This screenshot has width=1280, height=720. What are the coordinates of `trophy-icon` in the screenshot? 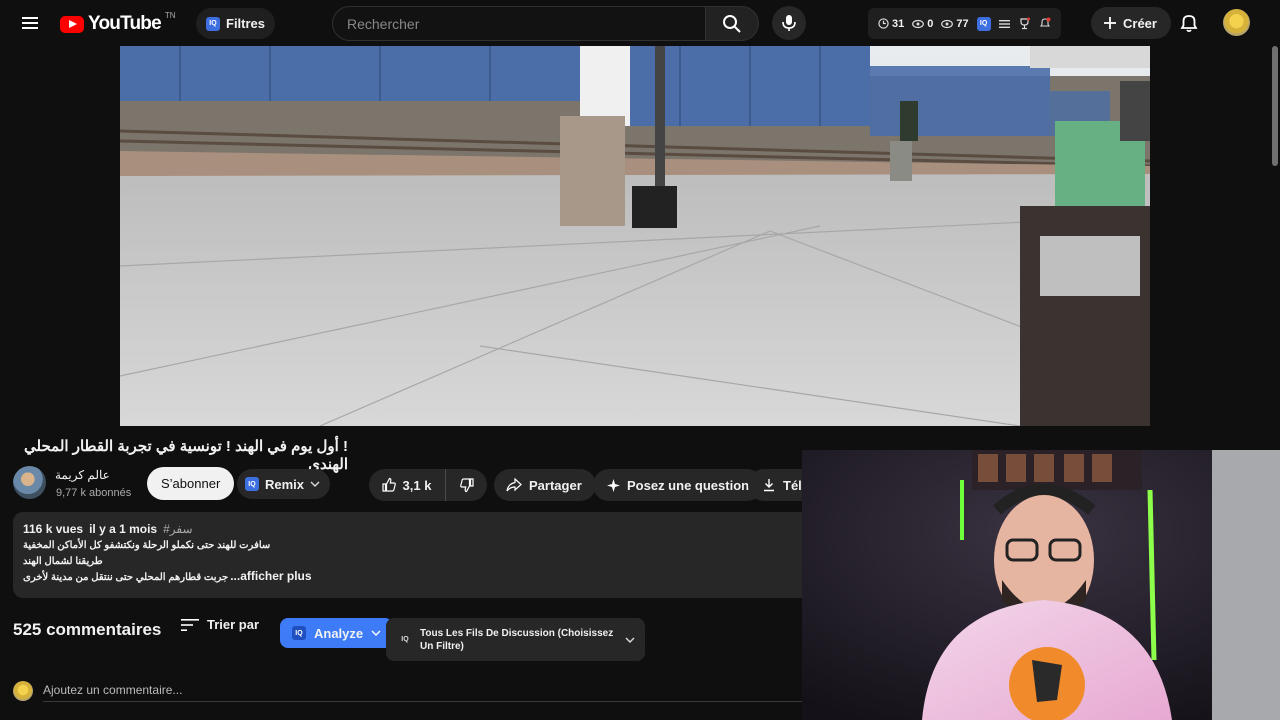 It's located at (1024, 23).